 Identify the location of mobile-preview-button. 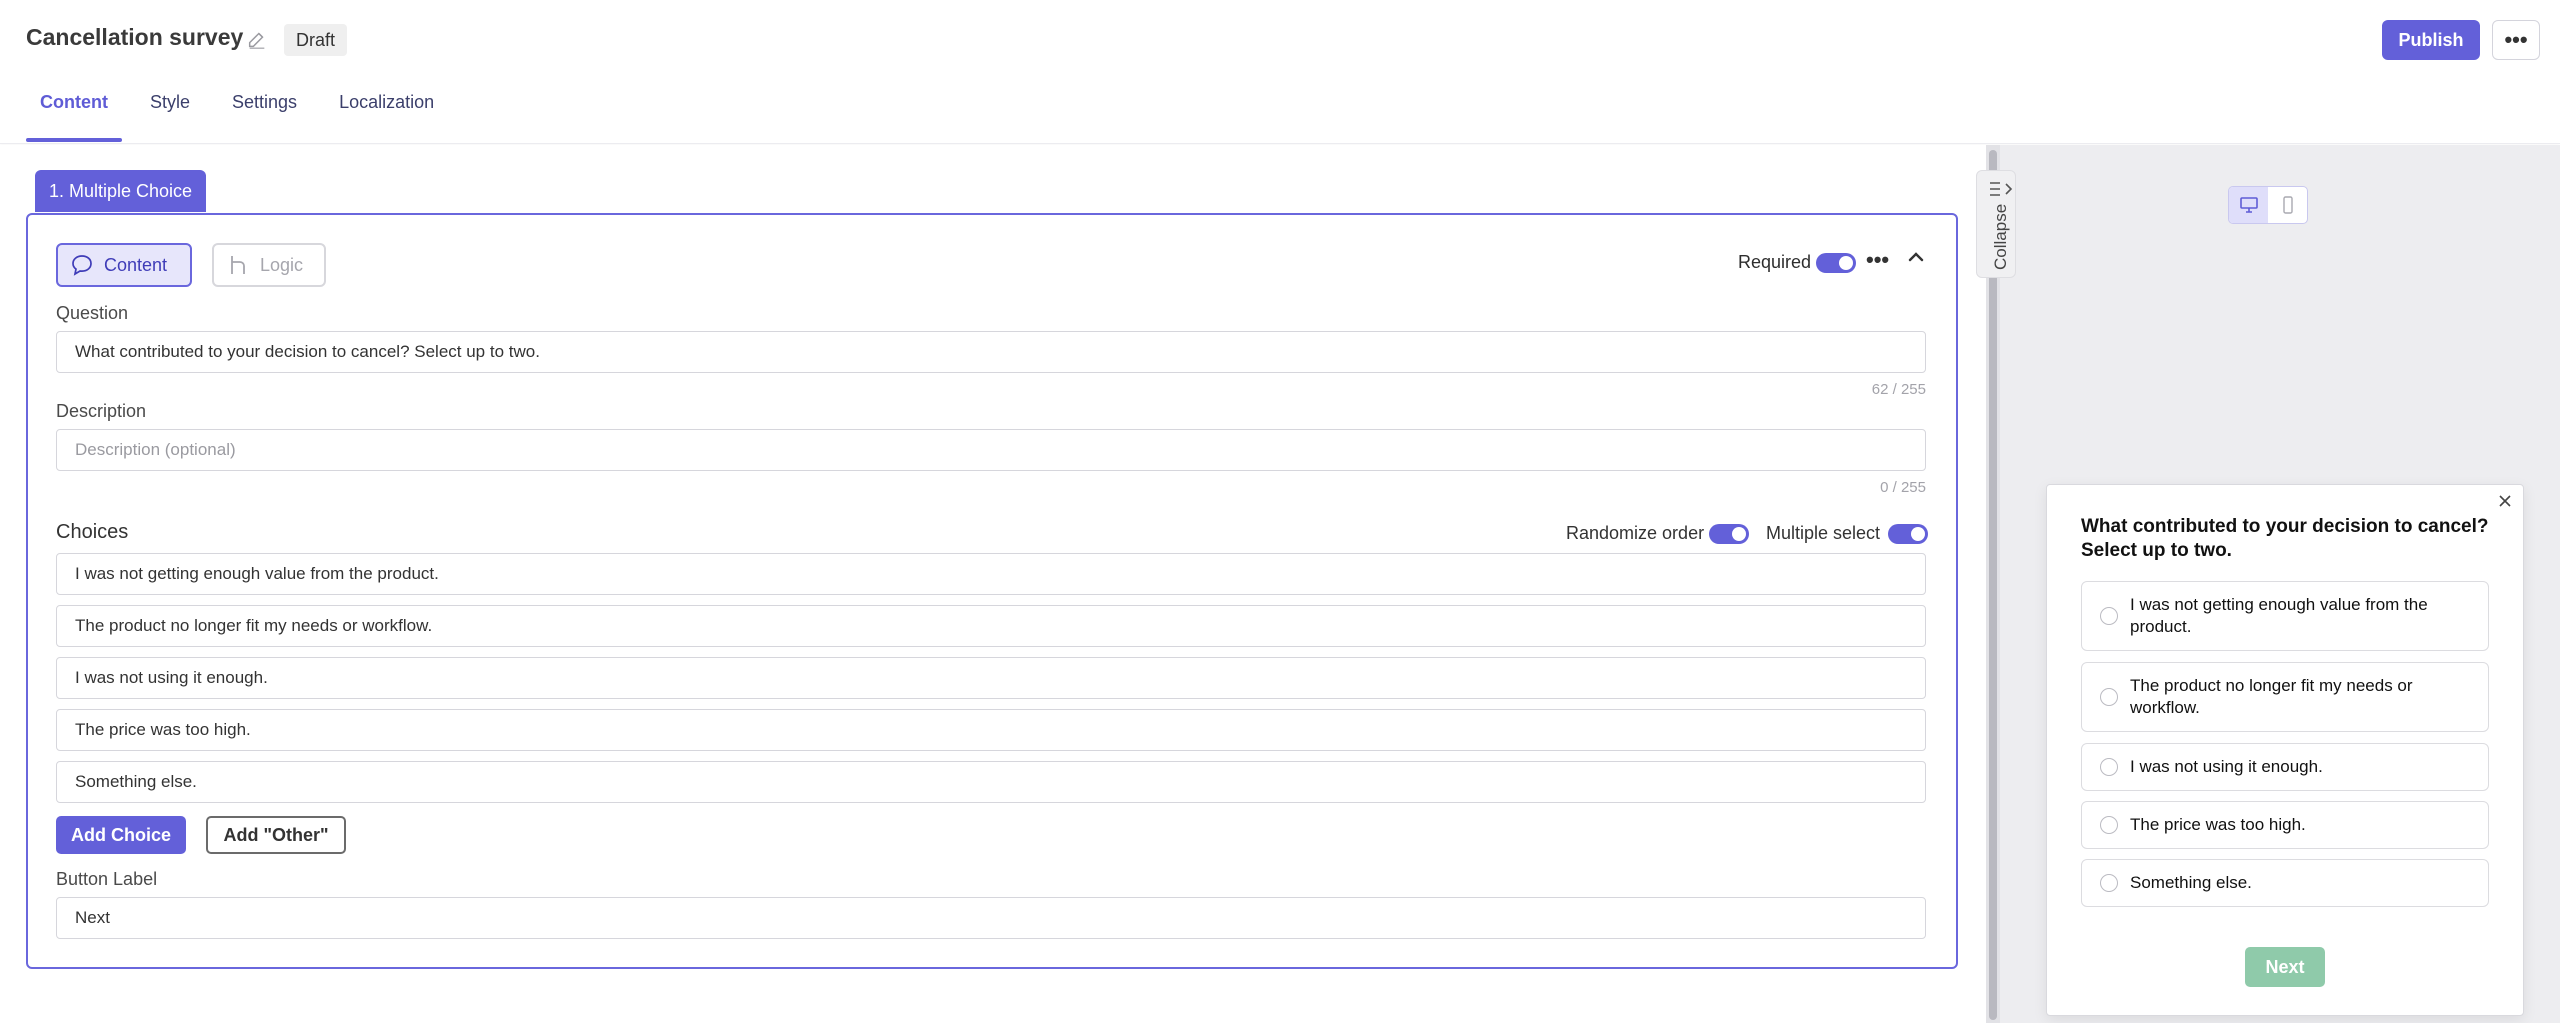
(2287, 205).